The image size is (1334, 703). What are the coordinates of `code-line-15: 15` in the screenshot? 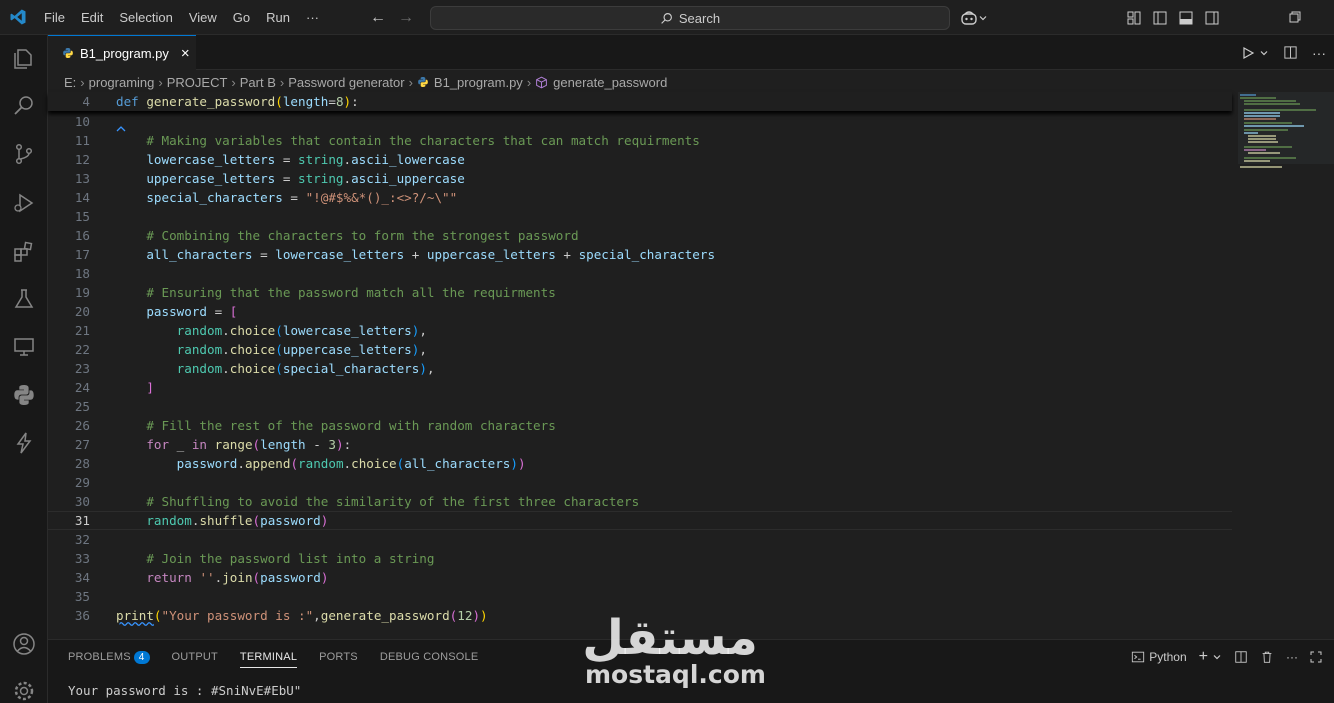 It's located at (640, 216).